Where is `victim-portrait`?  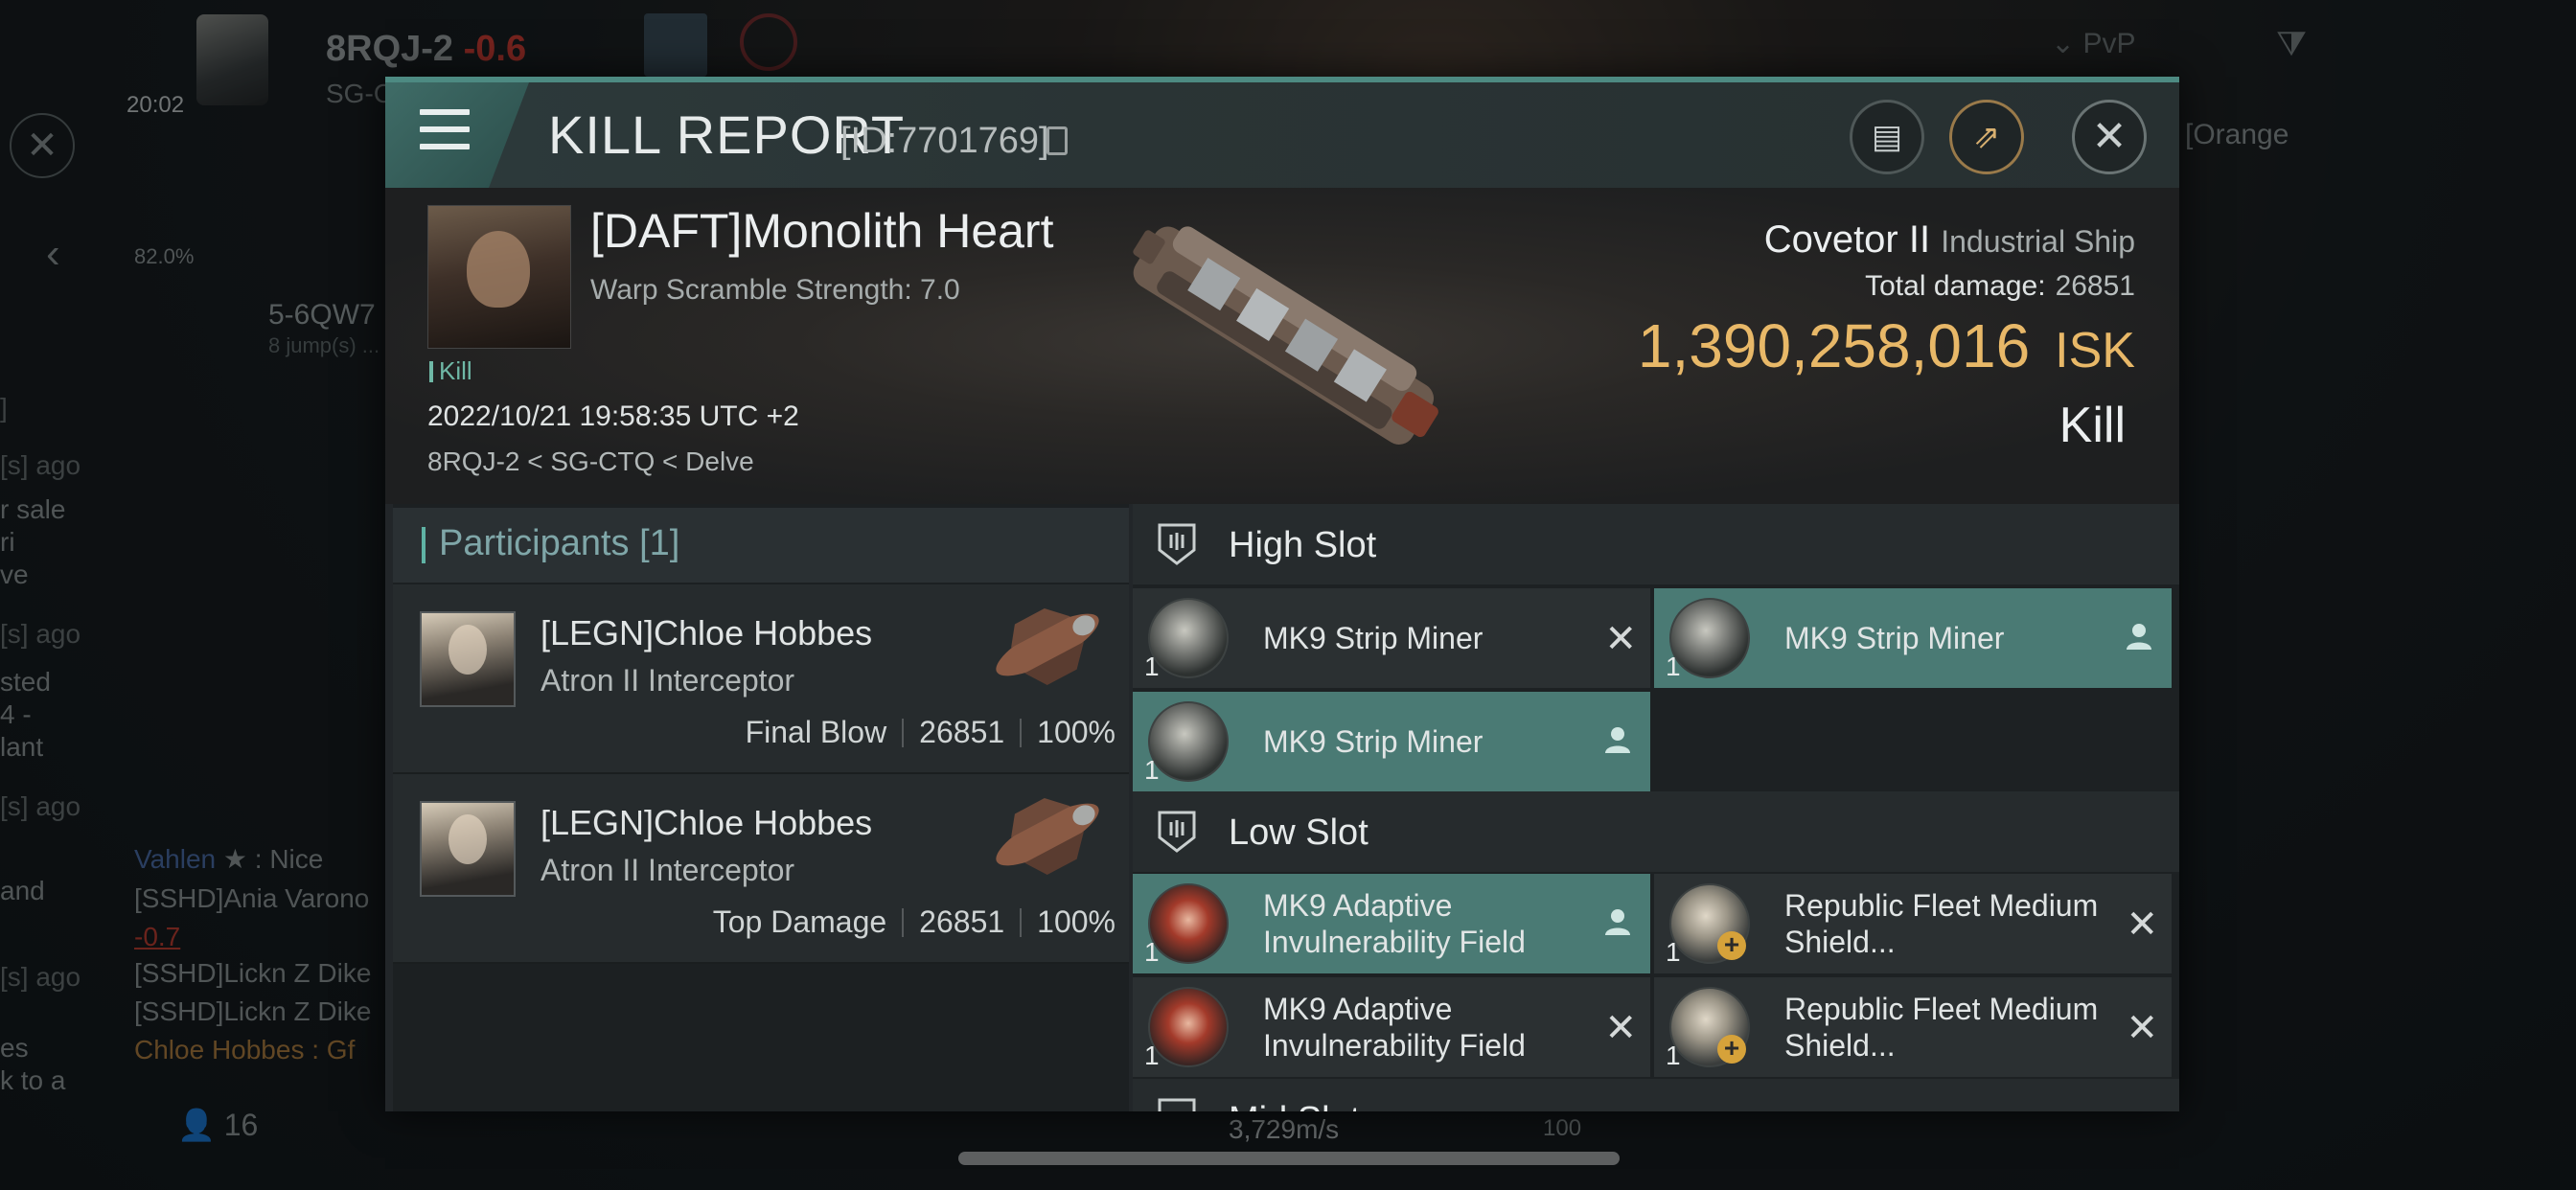 victim-portrait is located at coordinates (499, 277).